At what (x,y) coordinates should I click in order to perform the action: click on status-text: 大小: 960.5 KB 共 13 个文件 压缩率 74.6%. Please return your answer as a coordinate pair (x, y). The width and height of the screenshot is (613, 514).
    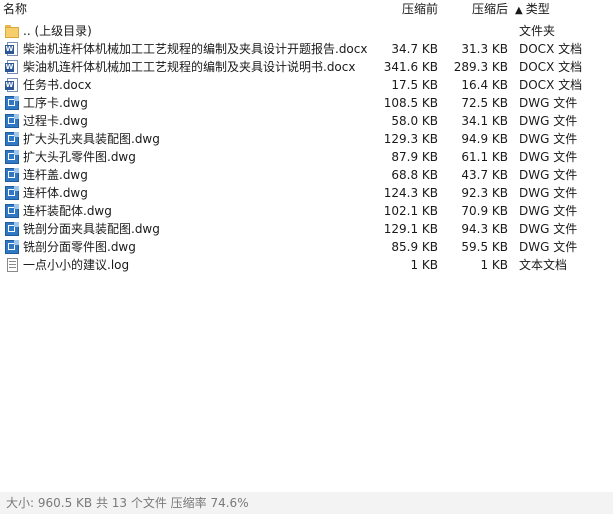
    Looking at the image, I should click on (127, 503).